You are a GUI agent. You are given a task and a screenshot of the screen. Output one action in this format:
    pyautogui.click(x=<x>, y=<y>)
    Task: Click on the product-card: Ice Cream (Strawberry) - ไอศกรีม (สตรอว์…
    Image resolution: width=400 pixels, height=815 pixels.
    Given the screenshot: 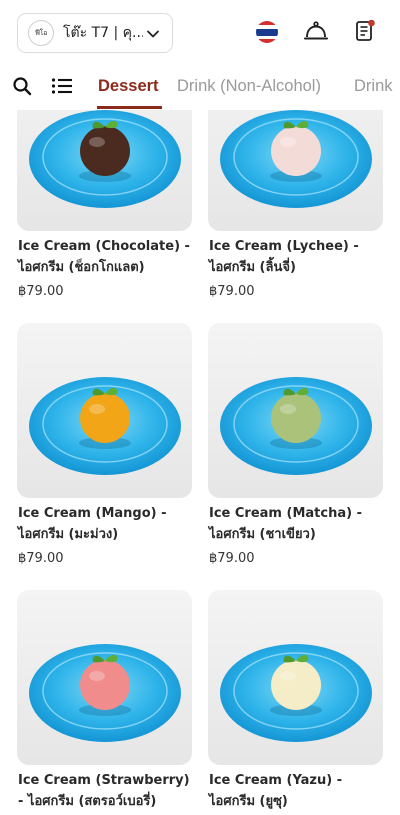 What is the action you would take?
    pyautogui.click(x=104, y=699)
    